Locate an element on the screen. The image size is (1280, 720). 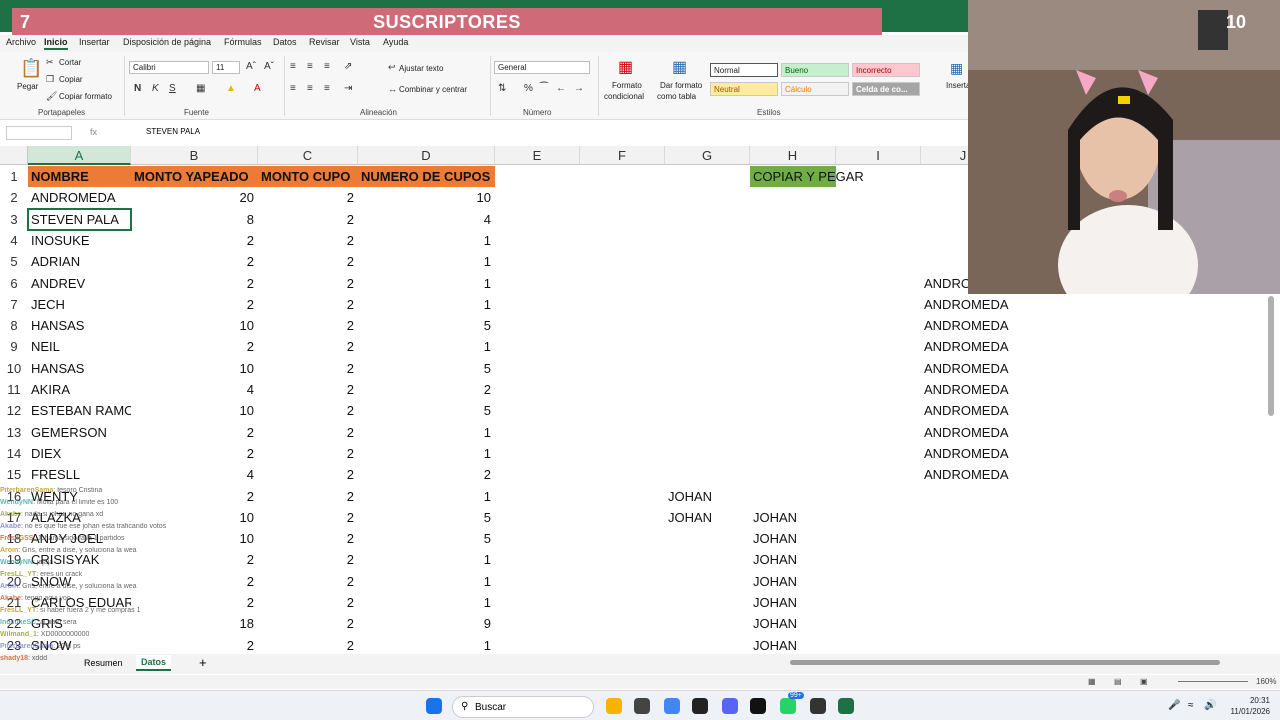
notion-icon is located at coordinates (758, 706).